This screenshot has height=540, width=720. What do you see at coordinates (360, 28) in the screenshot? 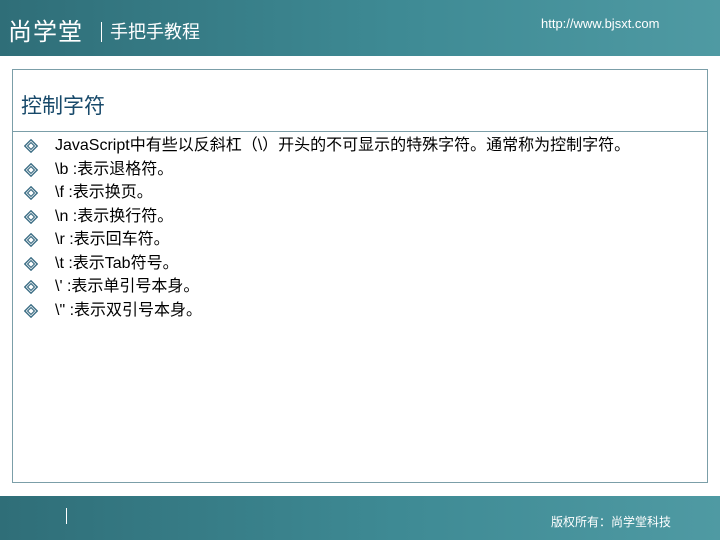
I see `header-bar: 尚学堂 手把手教程 http://www.bjsxt.com` at bounding box center [360, 28].